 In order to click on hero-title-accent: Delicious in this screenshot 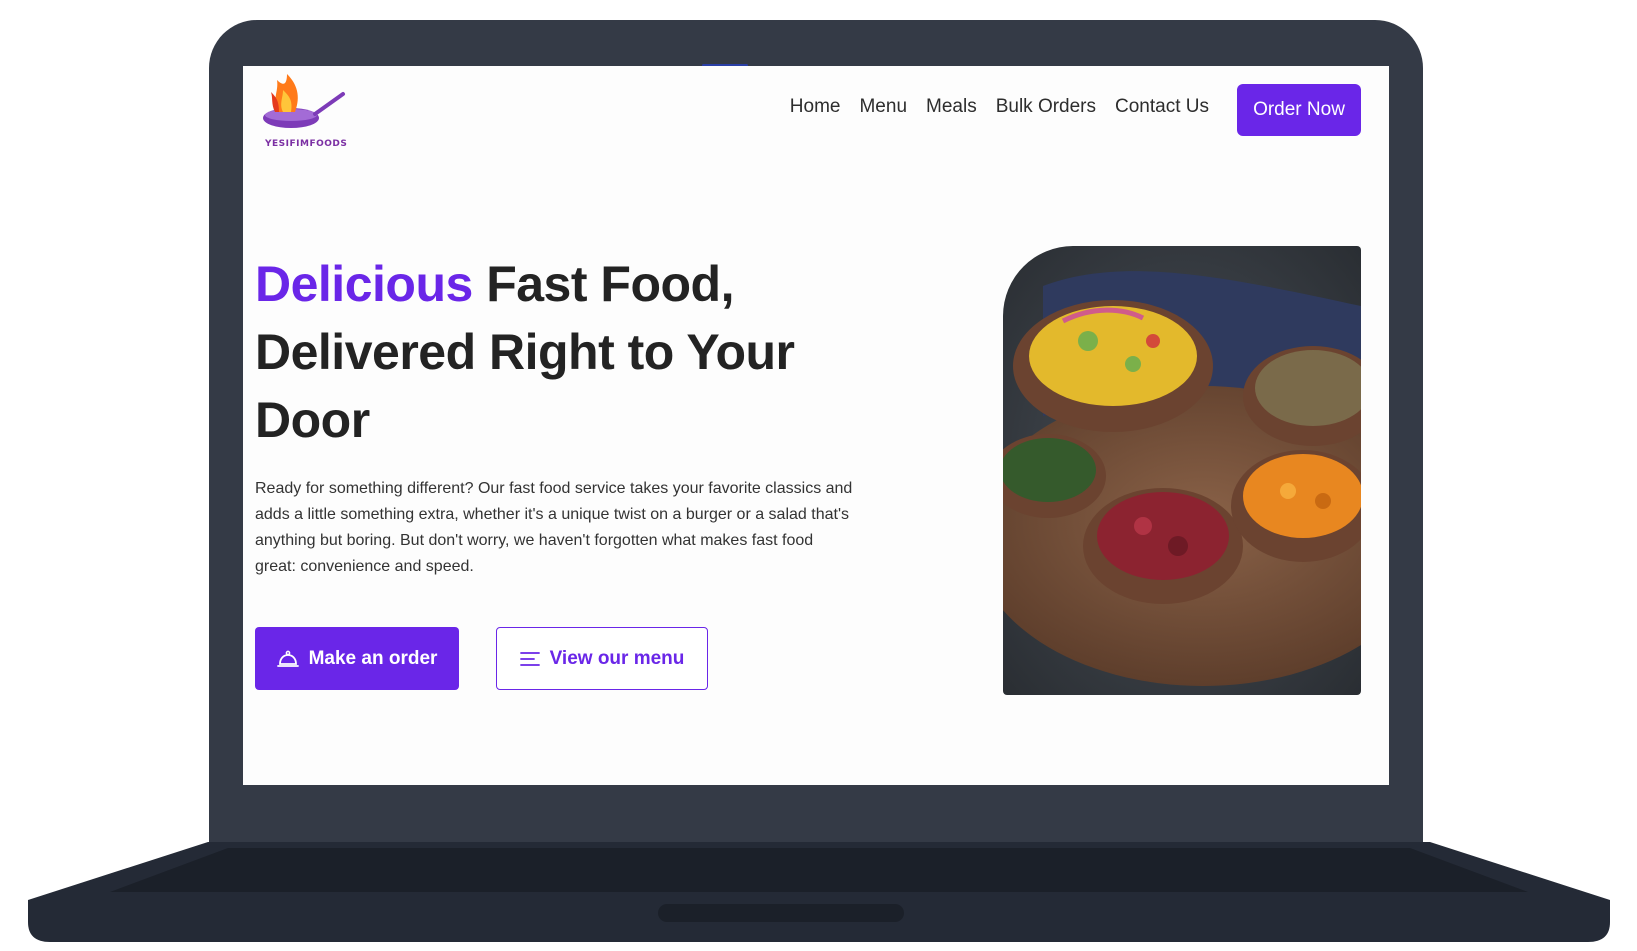, I will do `click(364, 284)`.